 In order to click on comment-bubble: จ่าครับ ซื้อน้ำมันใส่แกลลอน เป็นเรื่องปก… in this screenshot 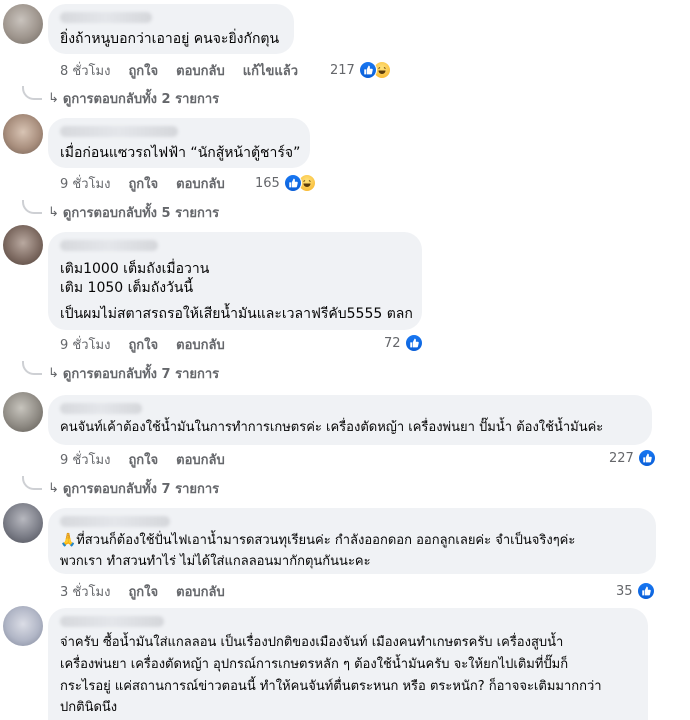, I will do `click(348, 664)`.